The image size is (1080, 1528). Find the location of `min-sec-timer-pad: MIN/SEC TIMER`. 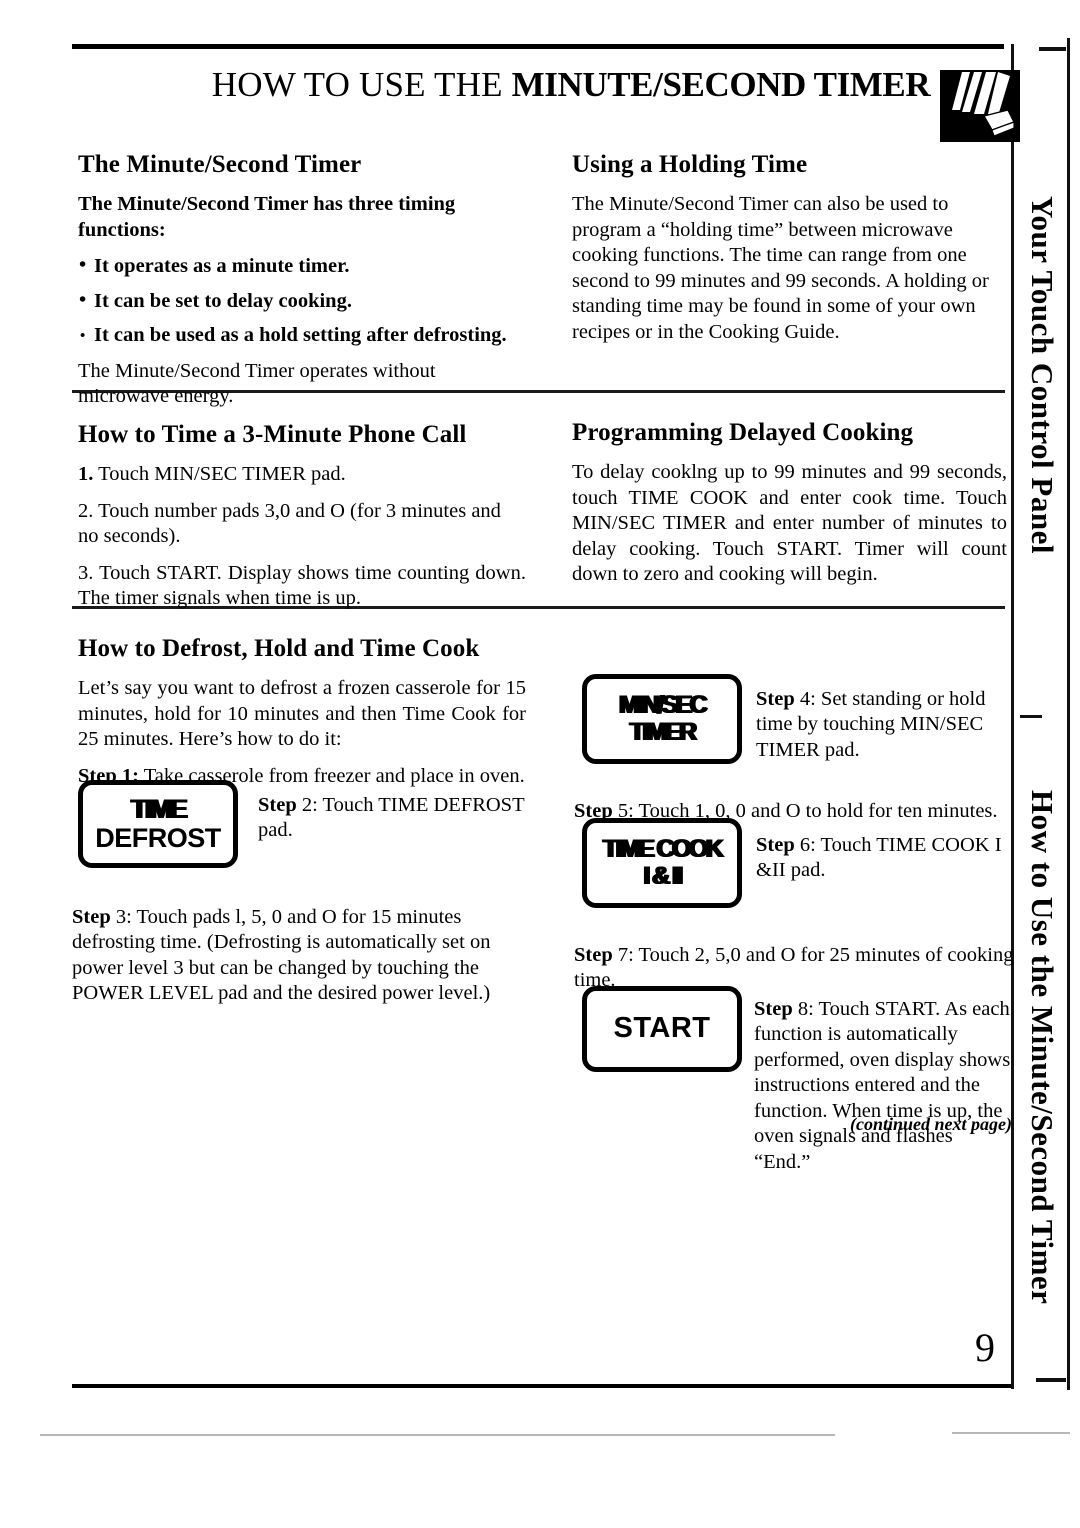

min-sec-timer-pad: MIN/SEC TIMER is located at coordinates (662, 719).